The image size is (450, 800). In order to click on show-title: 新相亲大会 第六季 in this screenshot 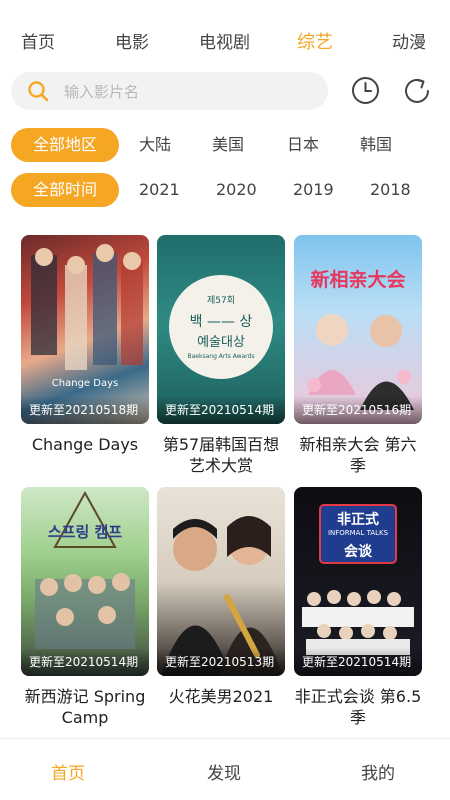, I will do `click(358, 455)`.